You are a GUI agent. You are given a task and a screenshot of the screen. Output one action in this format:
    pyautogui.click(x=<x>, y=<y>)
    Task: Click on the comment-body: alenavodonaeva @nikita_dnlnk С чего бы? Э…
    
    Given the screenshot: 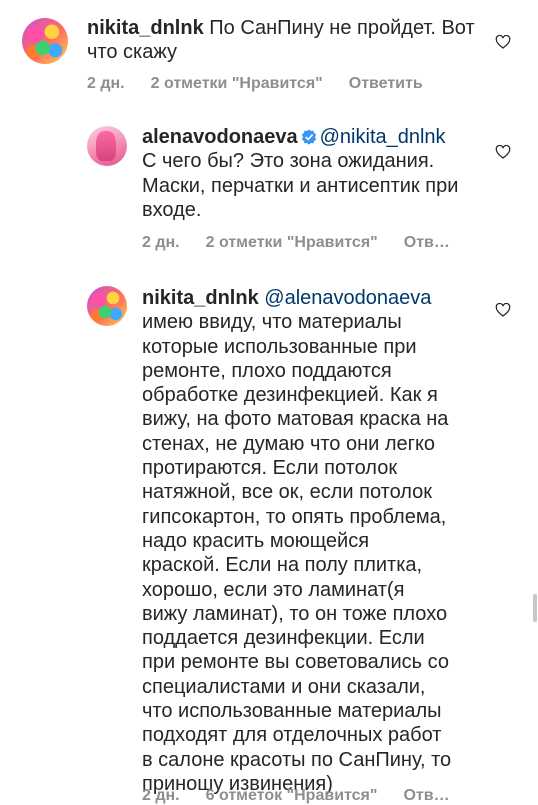 What is the action you would take?
    pyautogui.click(x=317, y=173)
    